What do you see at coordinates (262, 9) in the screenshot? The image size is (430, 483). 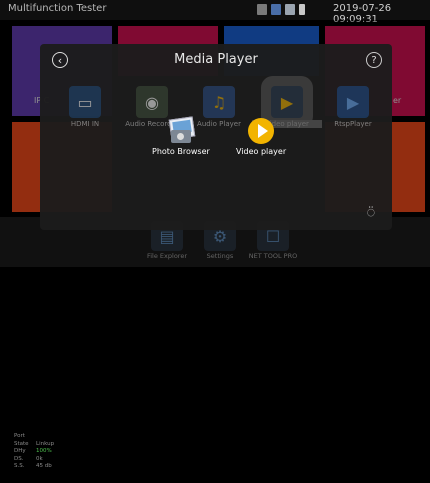 I see `battery-icon` at bounding box center [262, 9].